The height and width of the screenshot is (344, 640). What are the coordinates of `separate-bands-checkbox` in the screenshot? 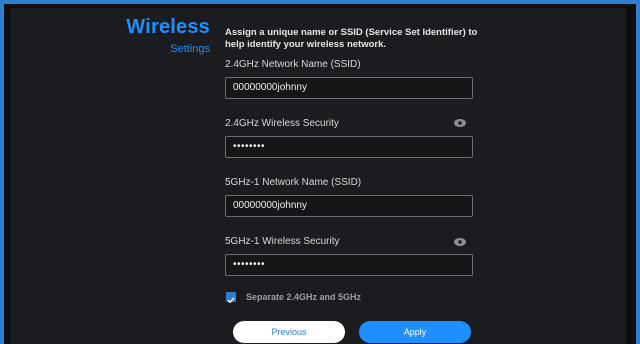 It's located at (231, 298).